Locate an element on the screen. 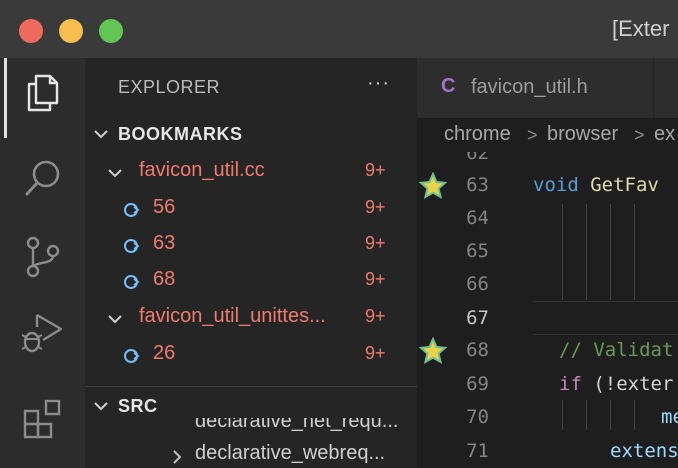  activity-source-control is located at coordinates (42, 257).